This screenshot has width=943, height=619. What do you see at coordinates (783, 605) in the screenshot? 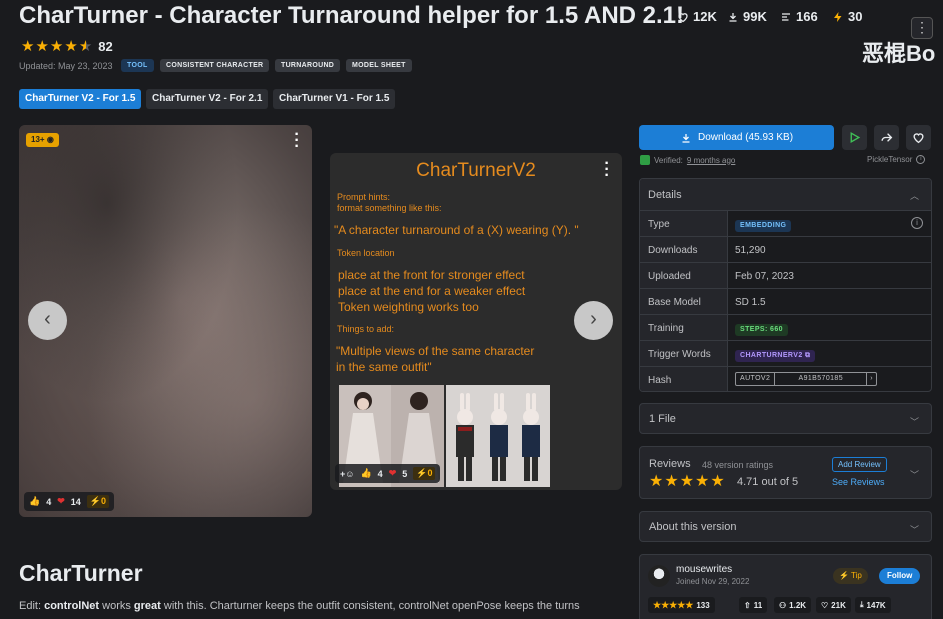
I see `users-icon: ⚇` at bounding box center [783, 605].